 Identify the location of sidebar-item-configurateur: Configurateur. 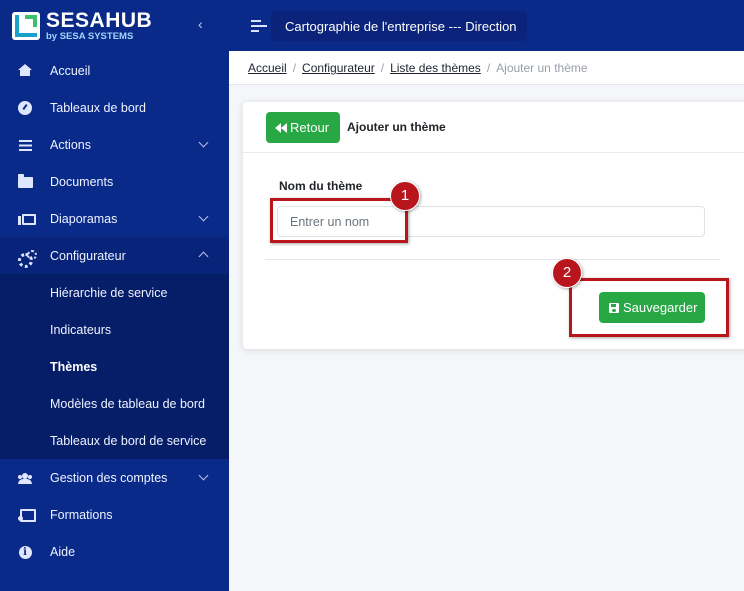
(114, 255).